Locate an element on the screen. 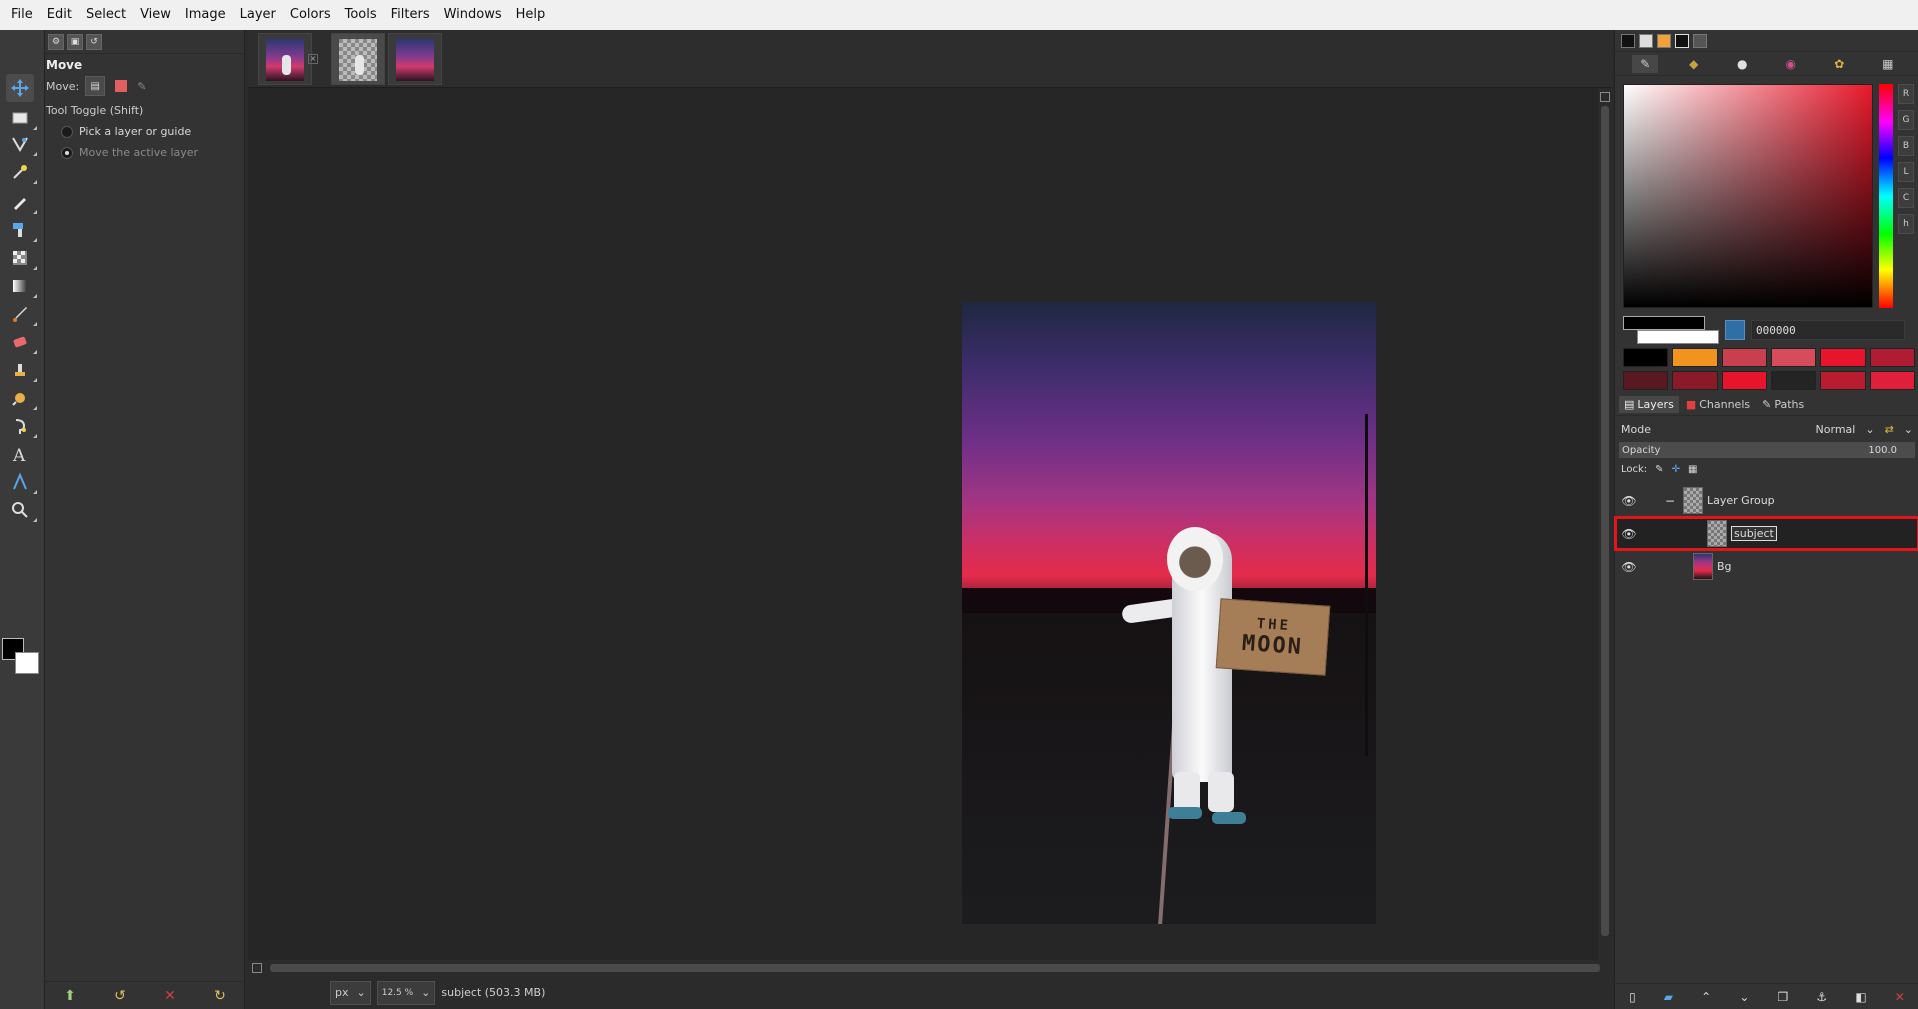 Image resolution: width=1918 pixels, height=1009 pixels. gradients-tab-icon is located at coordinates (1682, 40).